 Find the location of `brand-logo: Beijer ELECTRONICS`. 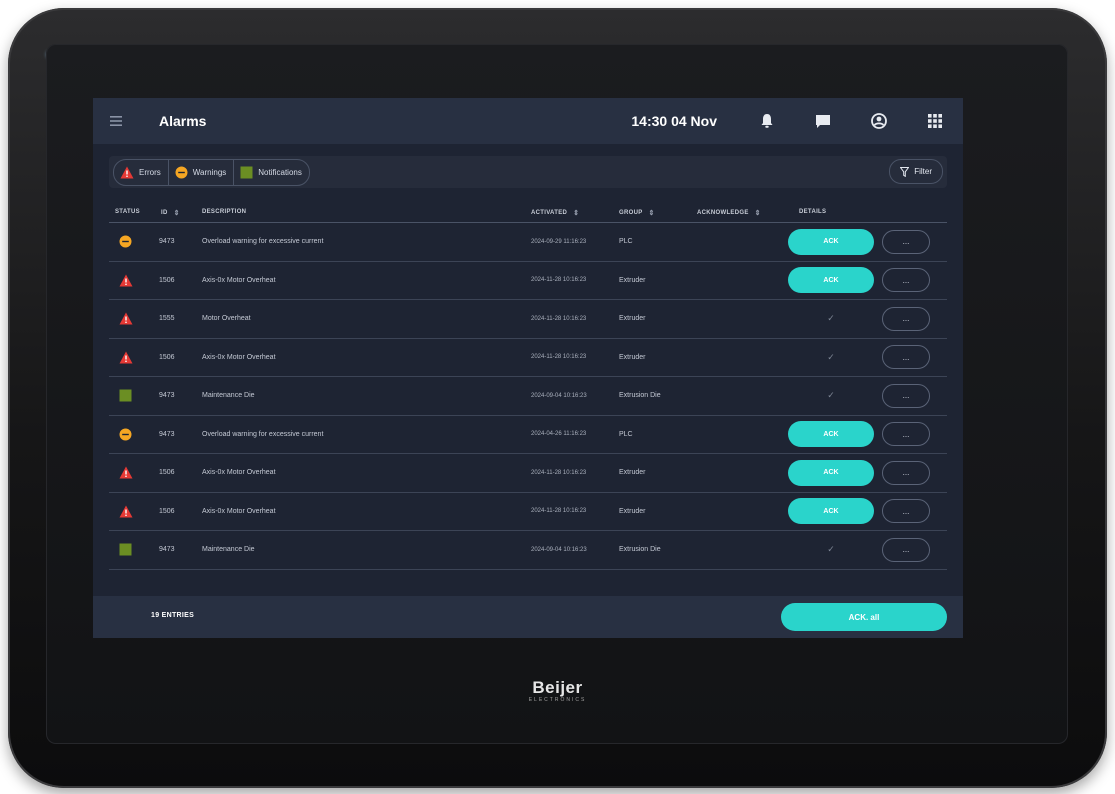

brand-logo: Beijer ELECTRONICS is located at coordinates (557, 690).